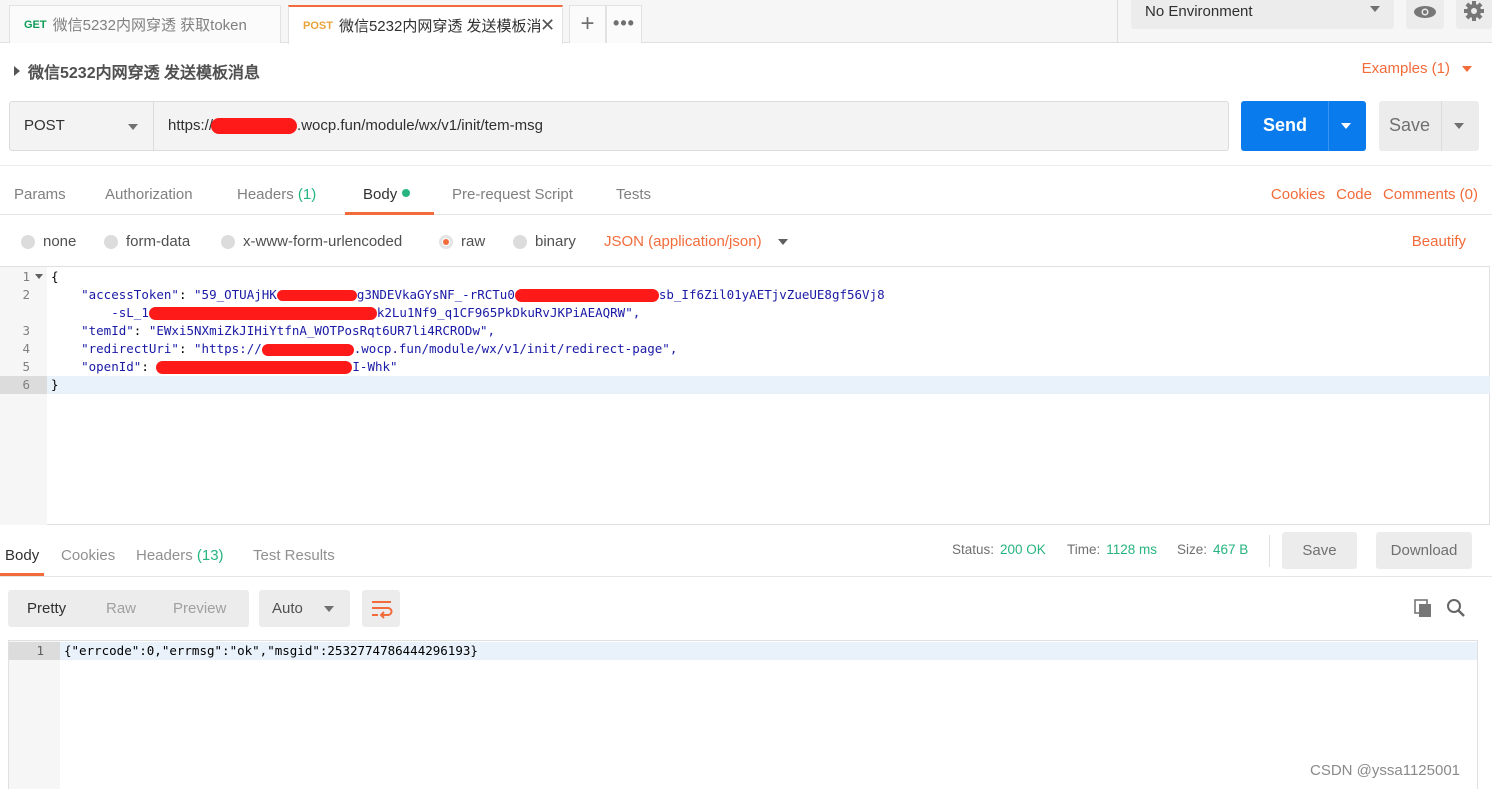 The image size is (1492, 789). Describe the element at coordinates (1423, 608) in the screenshot. I see `copy-icon` at that location.